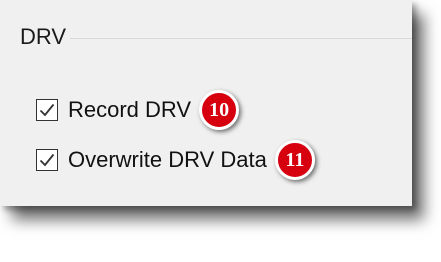 The width and height of the screenshot is (441, 262). I want to click on callout-badge-11: 11, so click(294, 160).